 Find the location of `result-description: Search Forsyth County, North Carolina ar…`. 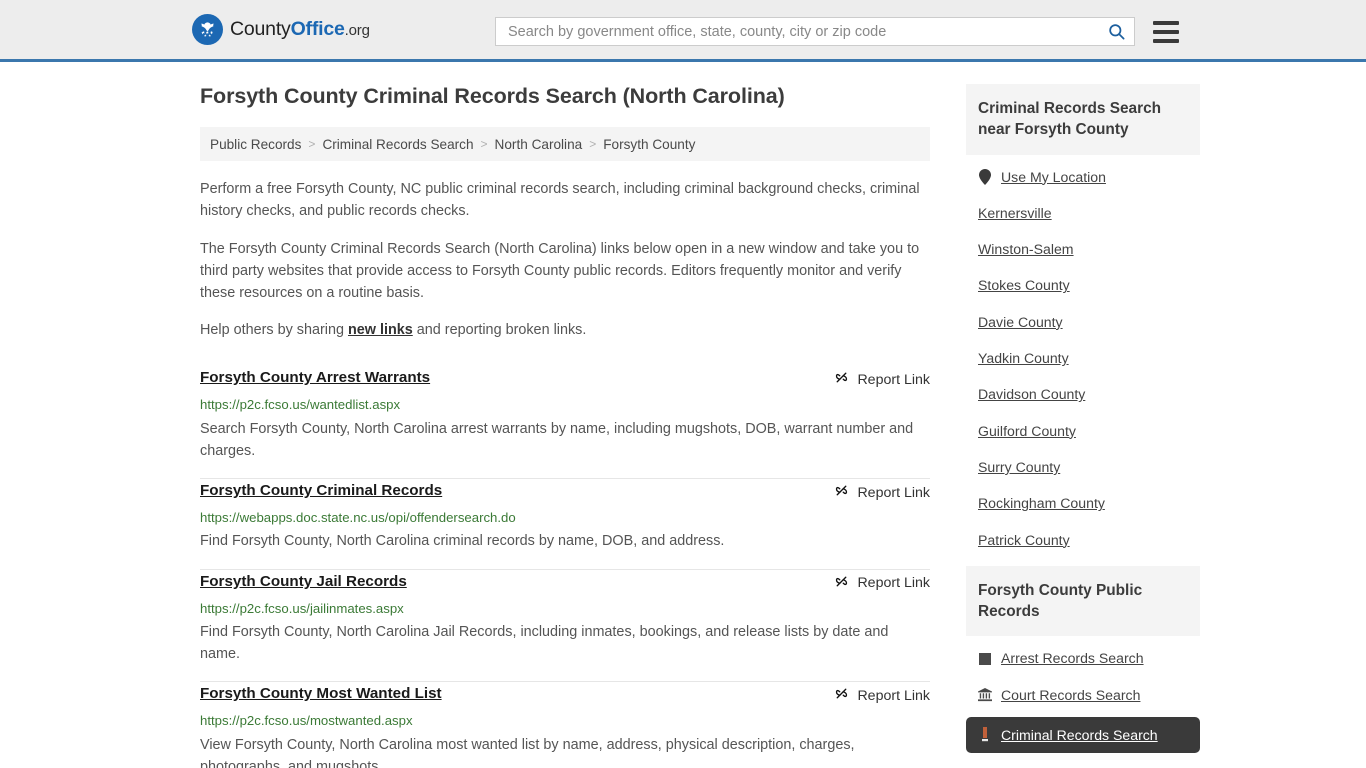

result-description: Search Forsyth County, North Carolina ar… is located at coordinates (557, 439).